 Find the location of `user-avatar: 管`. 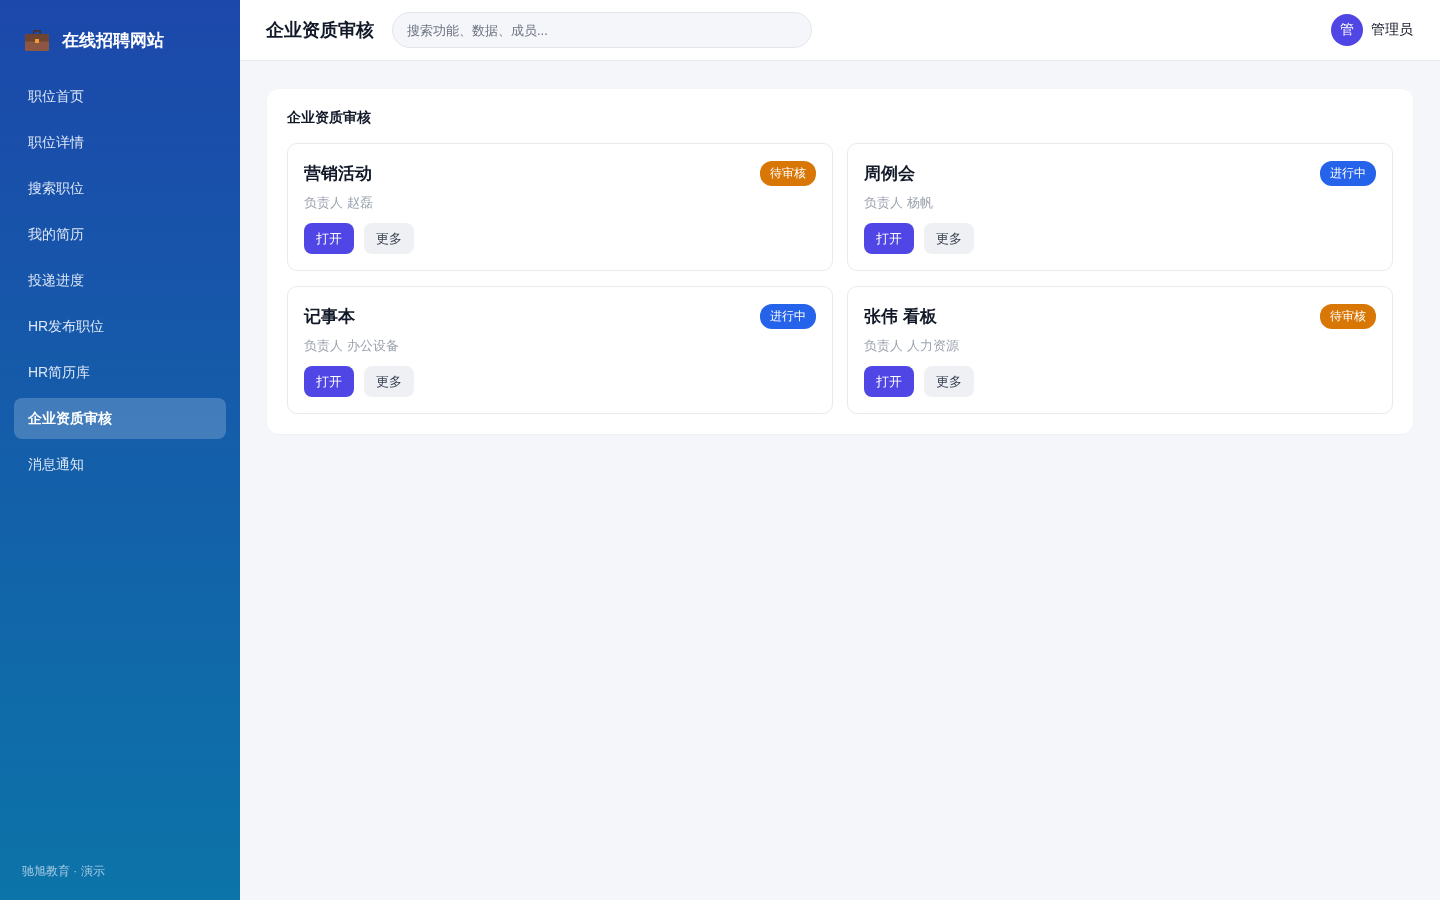

user-avatar: 管 is located at coordinates (1347, 30).